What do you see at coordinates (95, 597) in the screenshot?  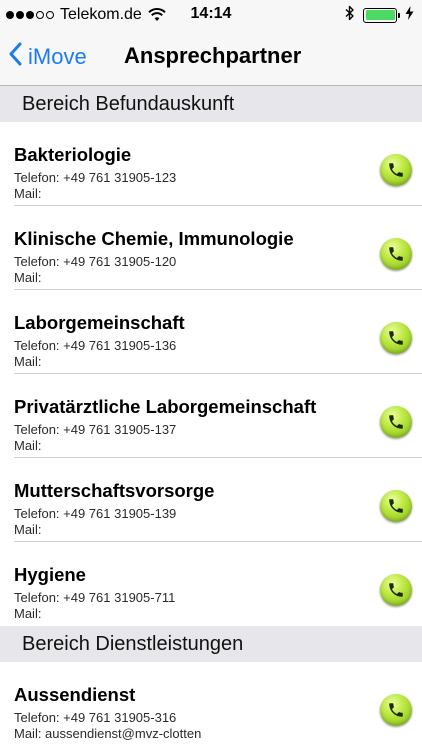 I see `contact-phone: Telefon: +49 761 31905-711` at bounding box center [95, 597].